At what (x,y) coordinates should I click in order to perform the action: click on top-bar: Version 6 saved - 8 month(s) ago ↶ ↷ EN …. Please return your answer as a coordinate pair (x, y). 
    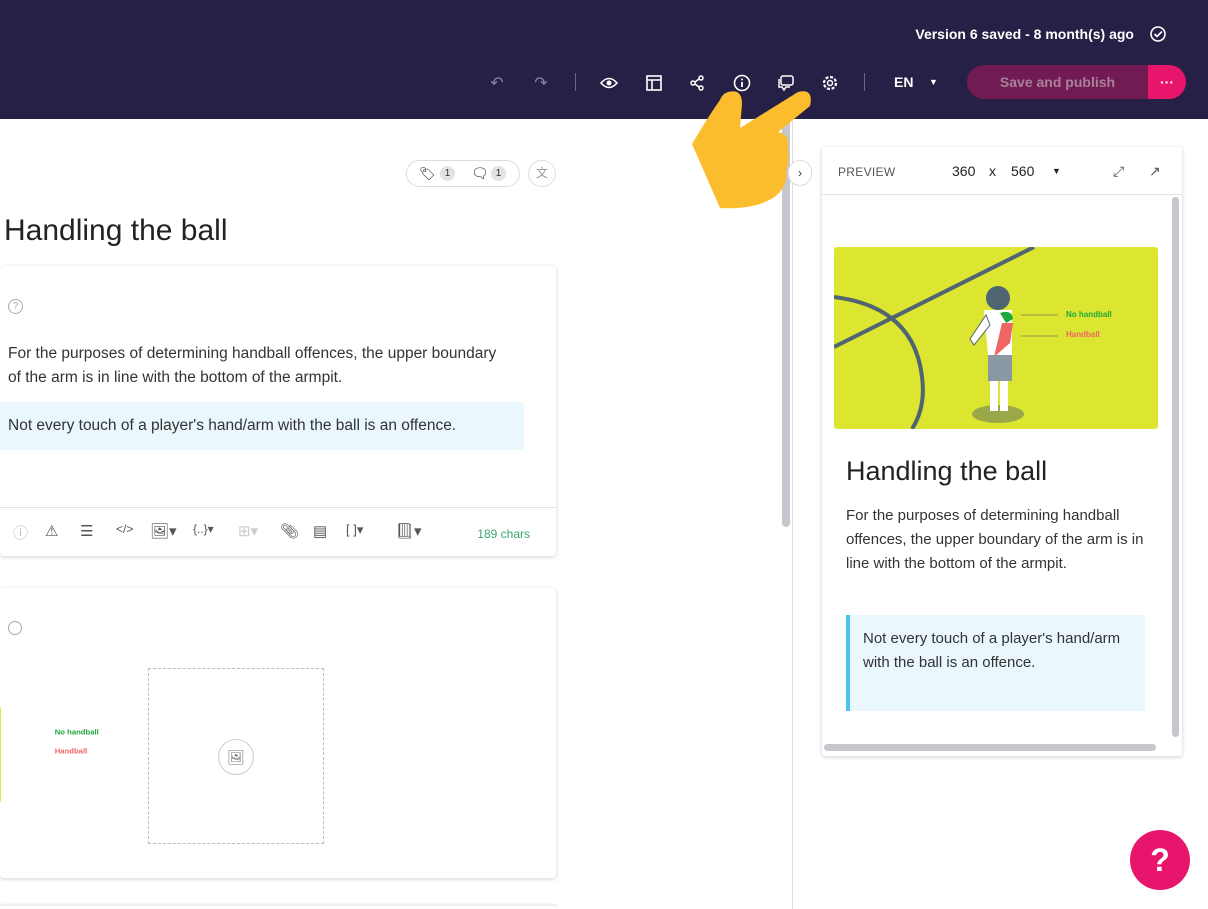
    Looking at the image, I should click on (604, 59).